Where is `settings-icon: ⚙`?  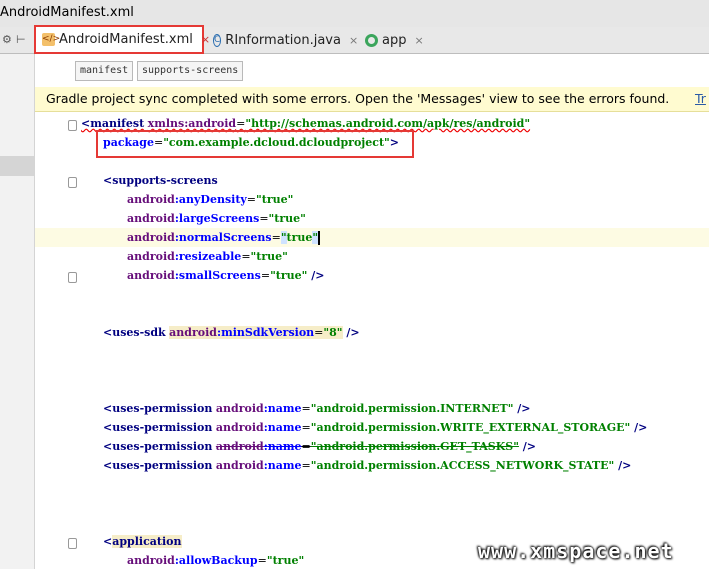
settings-icon: ⚙ is located at coordinates (7, 39).